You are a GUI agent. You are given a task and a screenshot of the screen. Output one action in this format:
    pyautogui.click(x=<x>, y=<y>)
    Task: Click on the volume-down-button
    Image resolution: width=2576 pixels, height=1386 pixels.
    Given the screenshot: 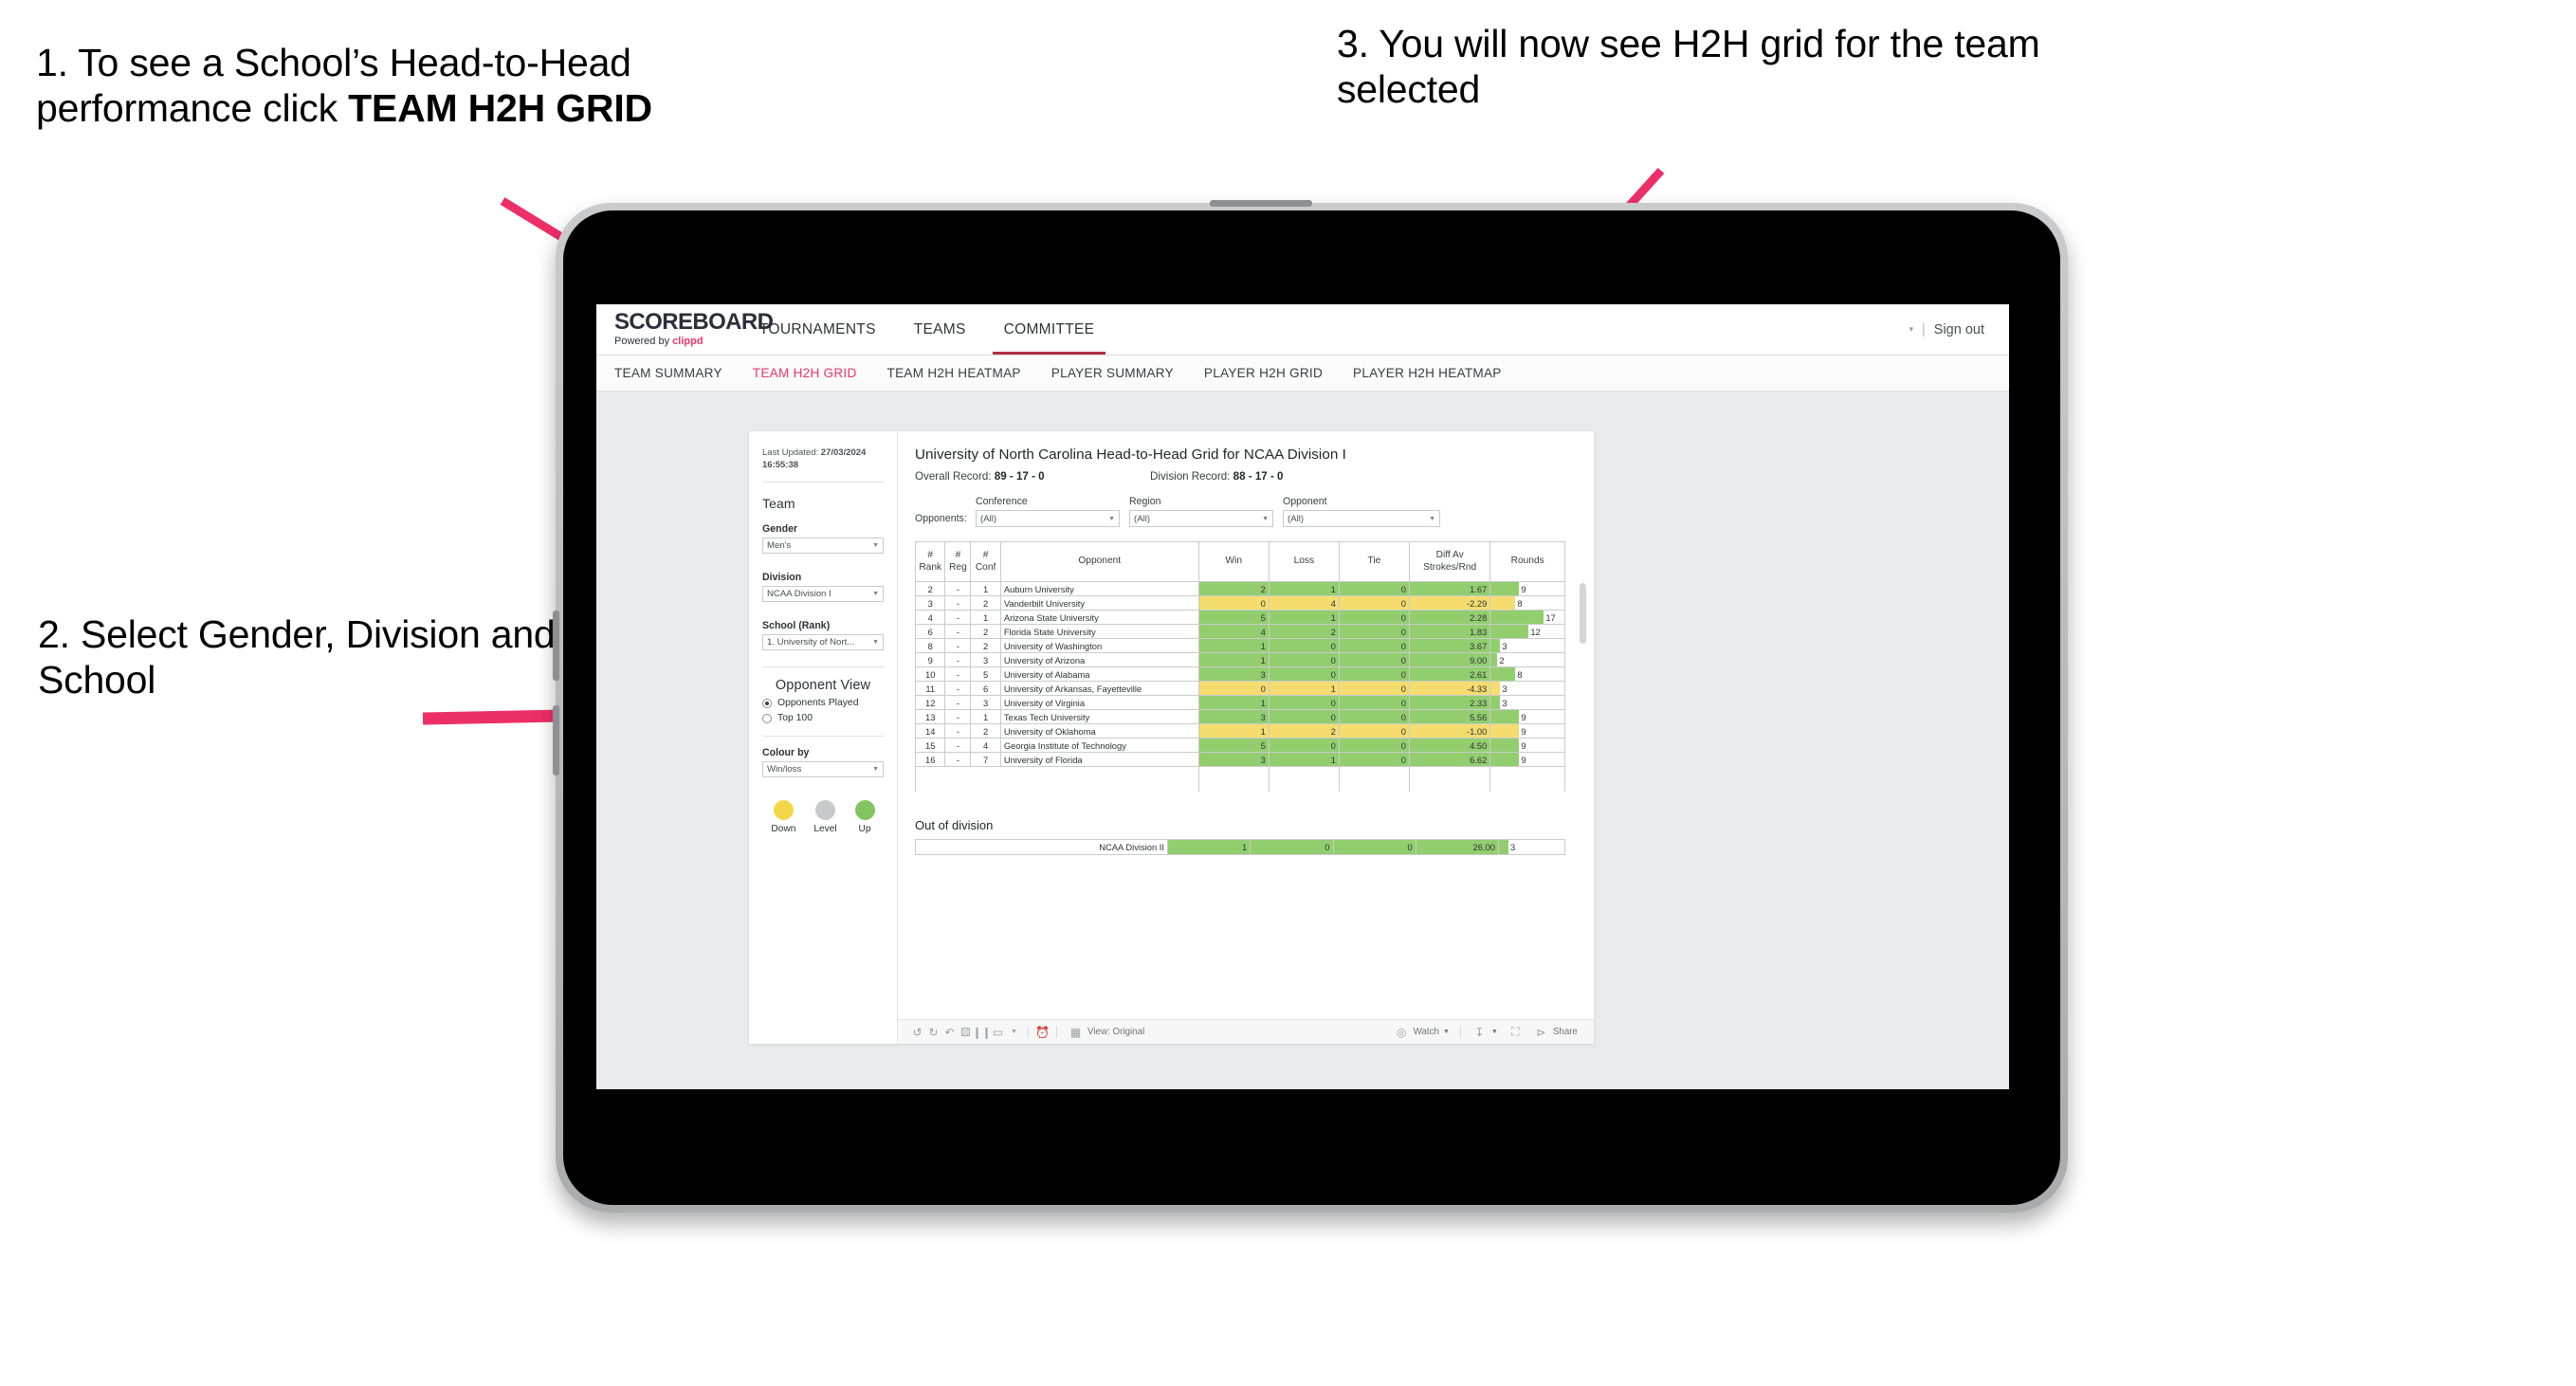 What is the action you would take?
    pyautogui.click(x=556, y=740)
    